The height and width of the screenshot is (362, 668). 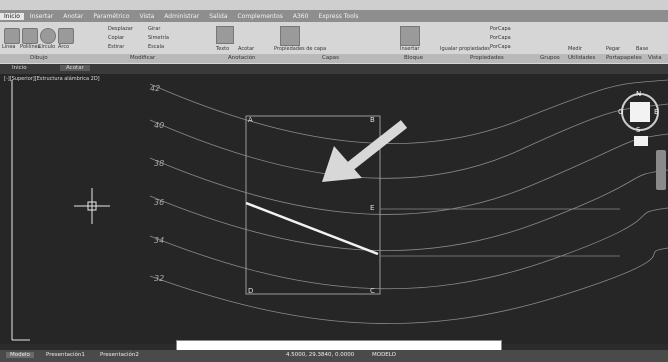 What do you see at coordinates (500, 38) in the screenshot?
I see `linetype-bylayer: PorCapa` at bounding box center [500, 38].